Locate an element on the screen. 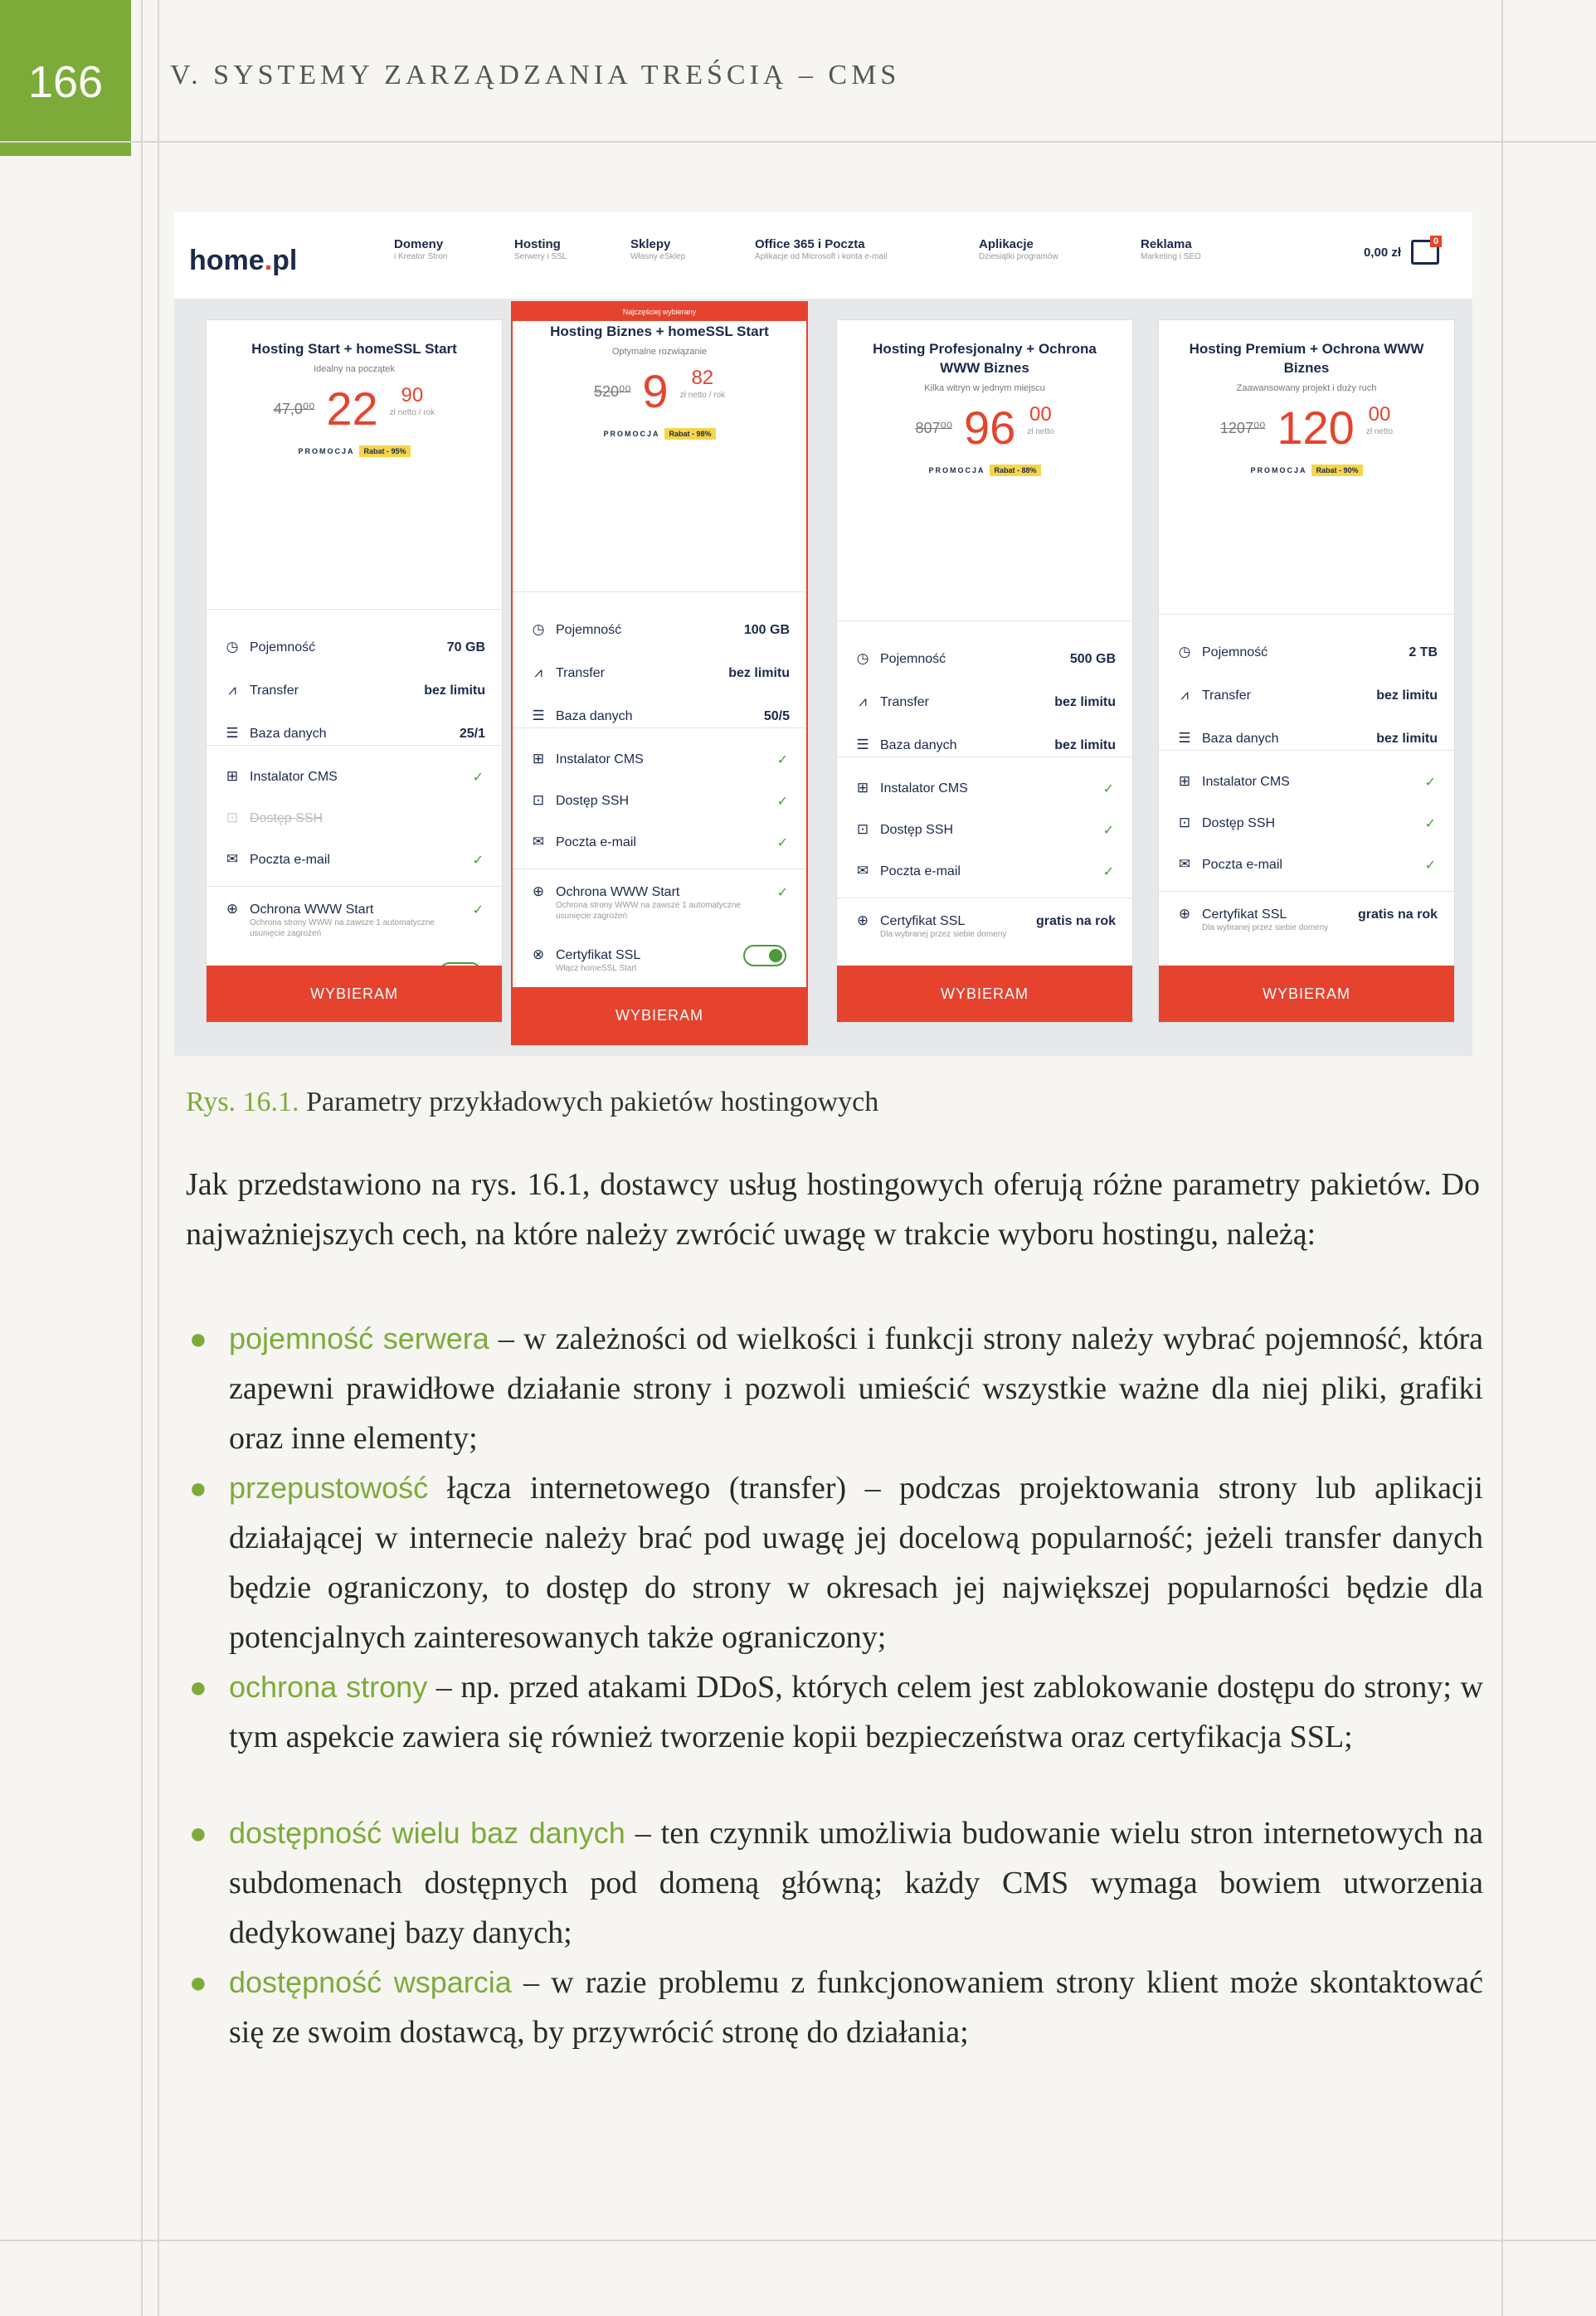  nav-aplikacje: Aplikacje Dziesiątki programów is located at coordinates (1019, 249).